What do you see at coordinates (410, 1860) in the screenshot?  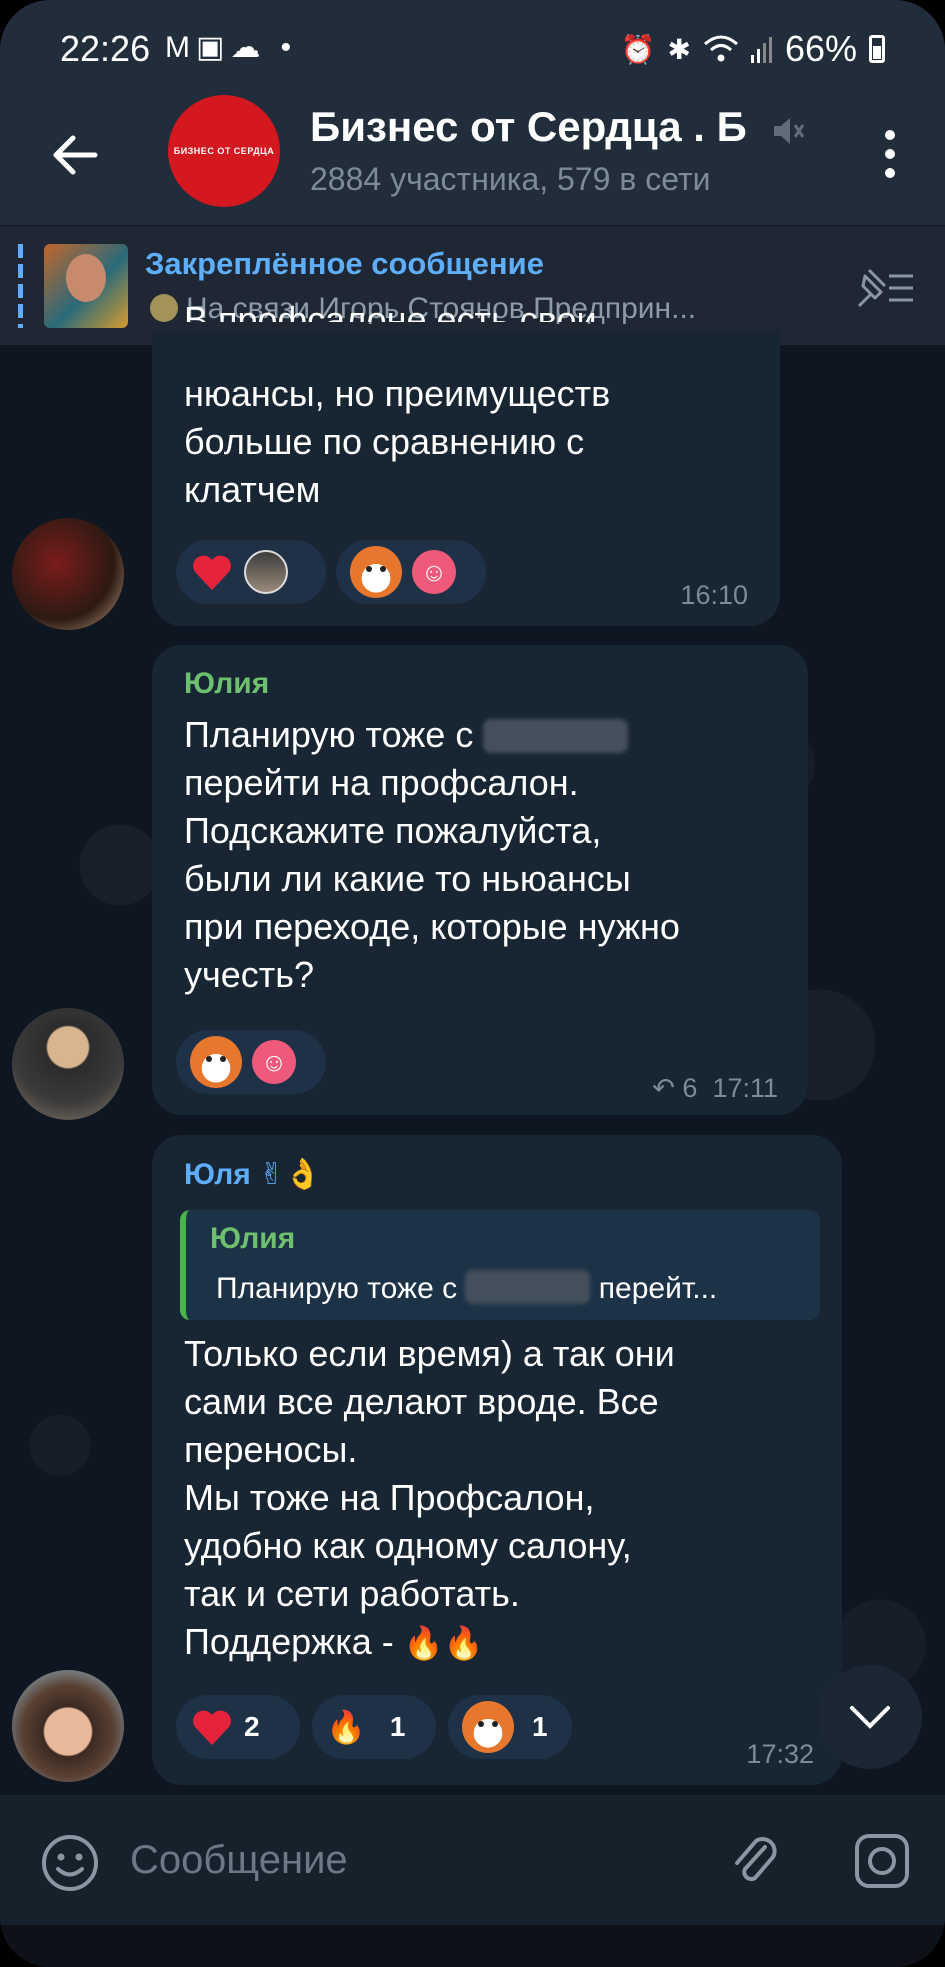 I see `message-input` at bounding box center [410, 1860].